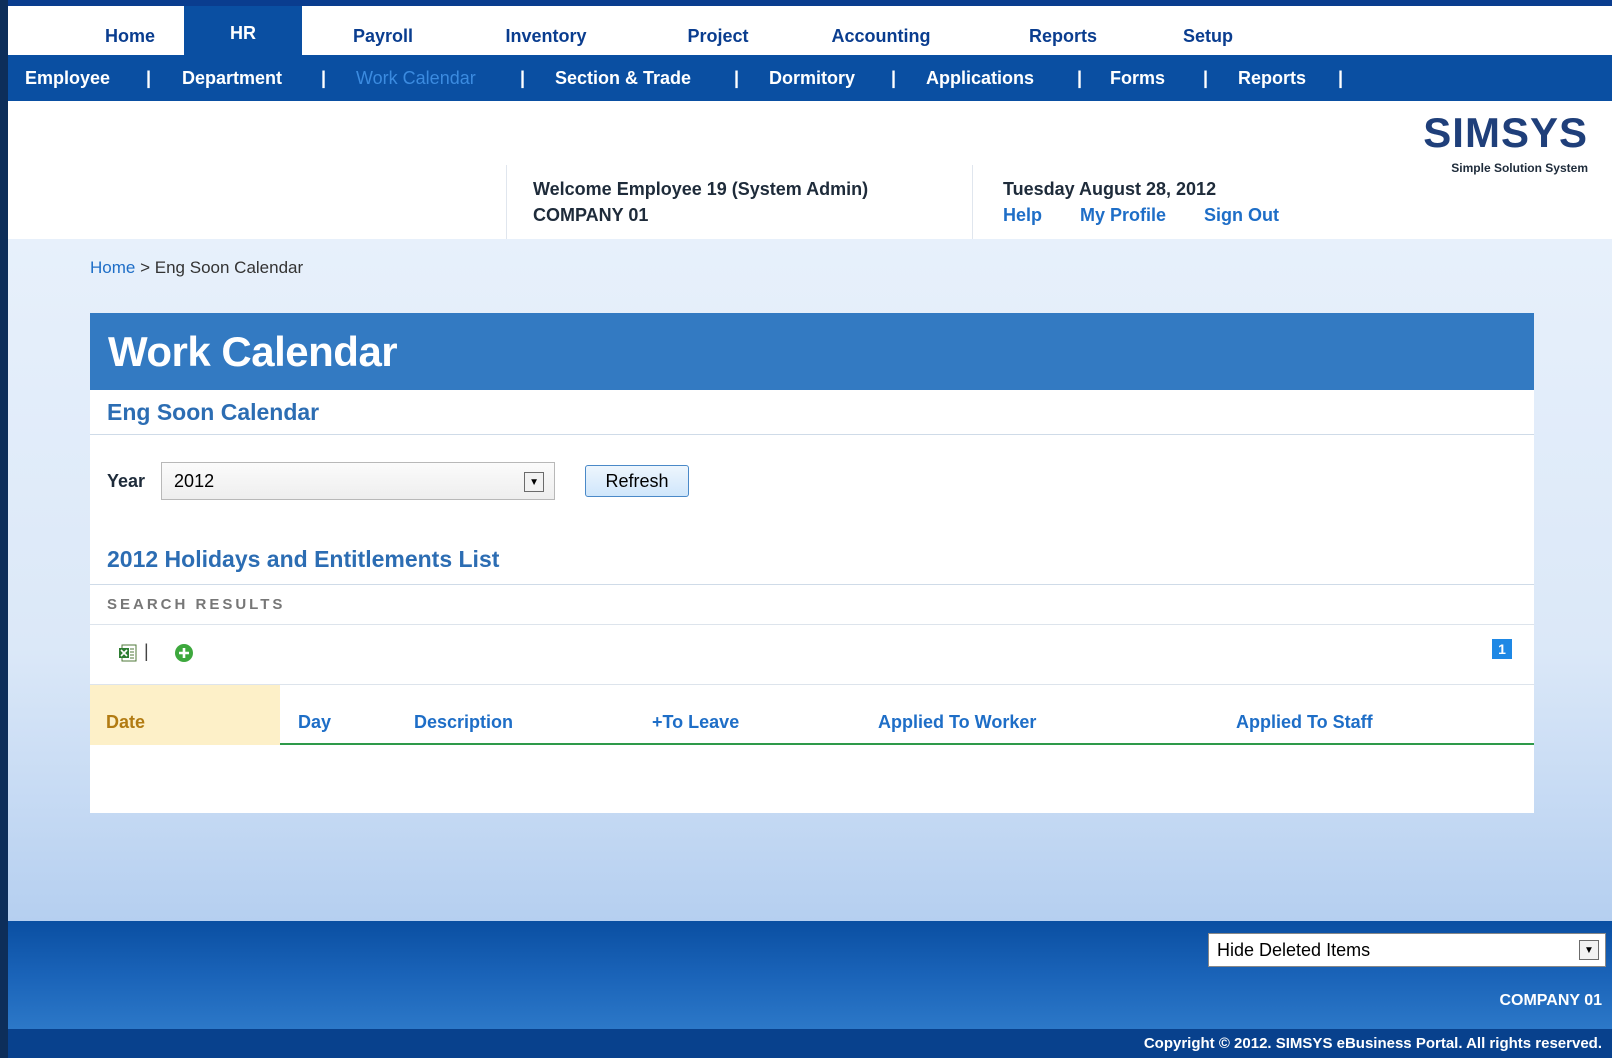 The image size is (1612, 1058). What do you see at coordinates (1519, 168) in the screenshot?
I see `logo-tagline: Simple Solution System` at bounding box center [1519, 168].